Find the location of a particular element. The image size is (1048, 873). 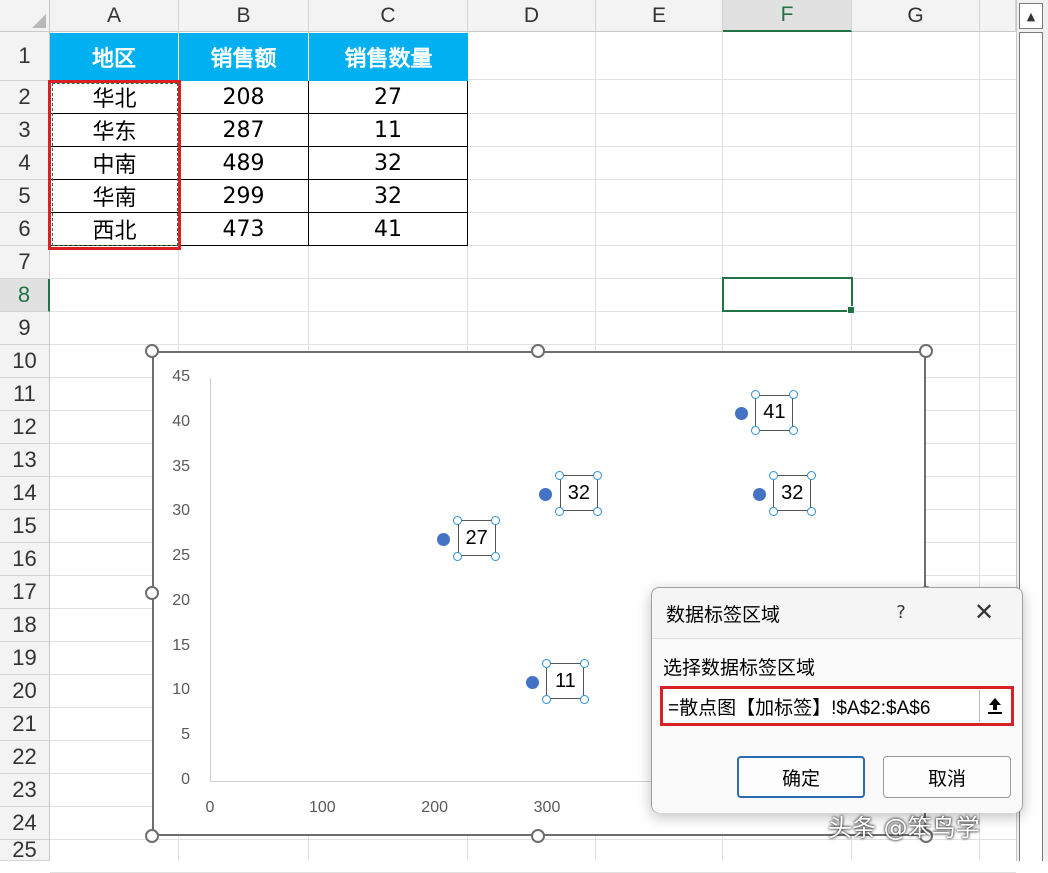

row-header-12: 12 is located at coordinates (25, 427).